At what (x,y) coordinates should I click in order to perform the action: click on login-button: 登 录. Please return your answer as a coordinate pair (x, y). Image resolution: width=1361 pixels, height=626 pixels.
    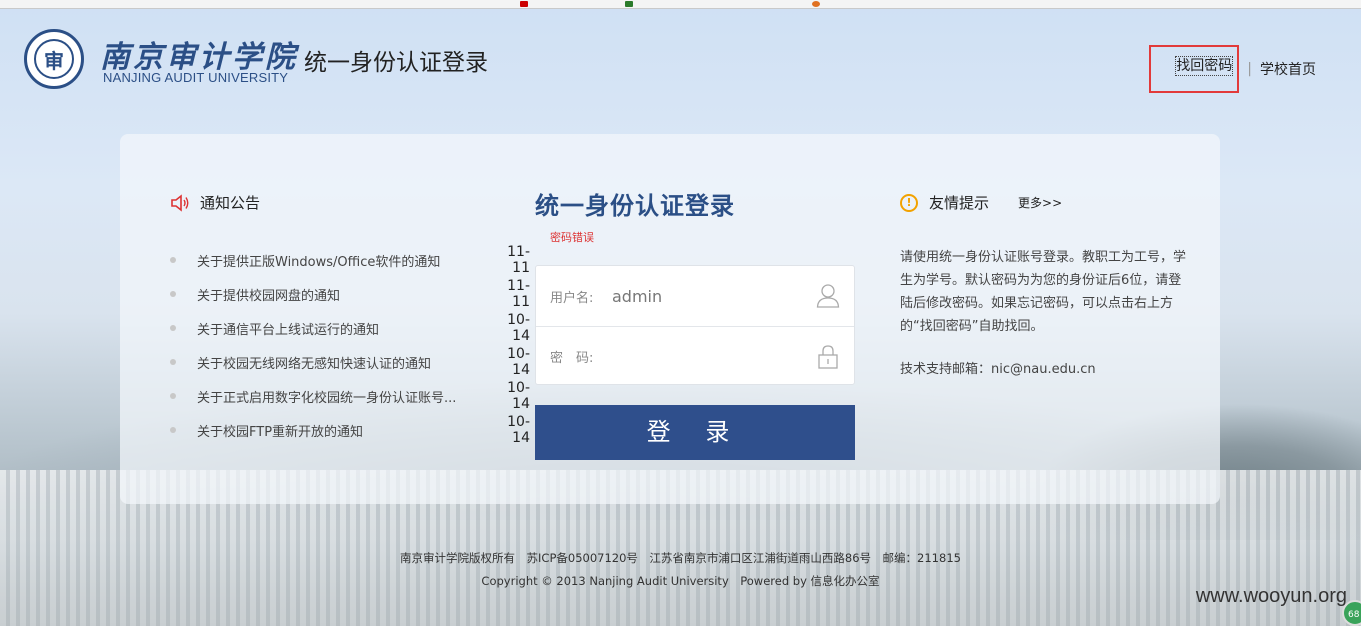
    Looking at the image, I should click on (695, 432).